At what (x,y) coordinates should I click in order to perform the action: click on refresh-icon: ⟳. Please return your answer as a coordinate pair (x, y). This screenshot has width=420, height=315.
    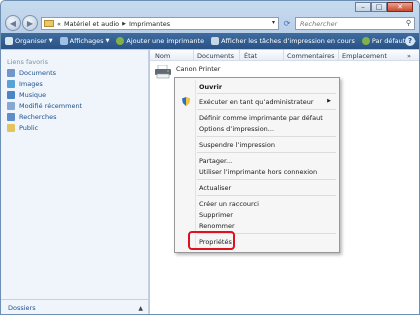
    Looking at the image, I should click on (287, 23).